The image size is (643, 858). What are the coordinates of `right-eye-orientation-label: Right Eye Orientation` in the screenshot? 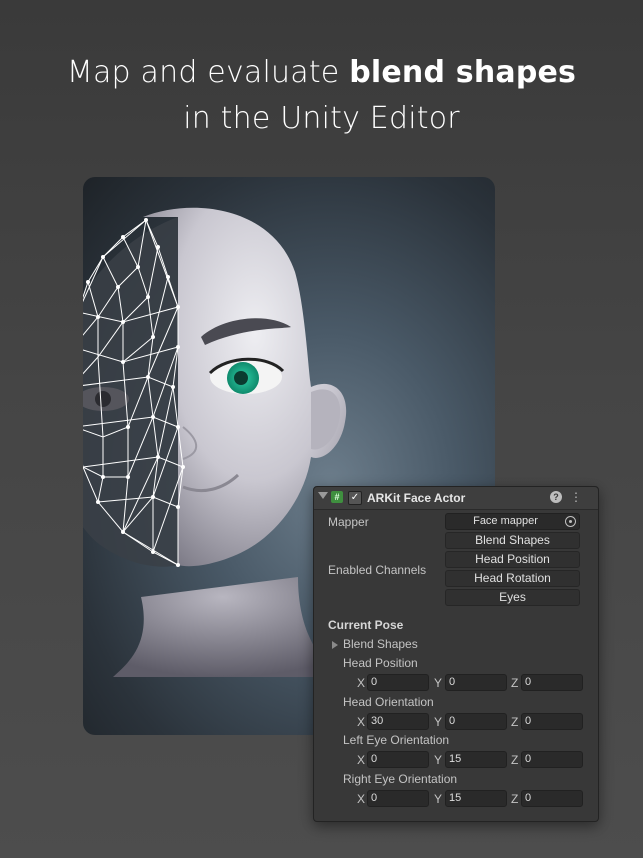 It's located at (400, 779).